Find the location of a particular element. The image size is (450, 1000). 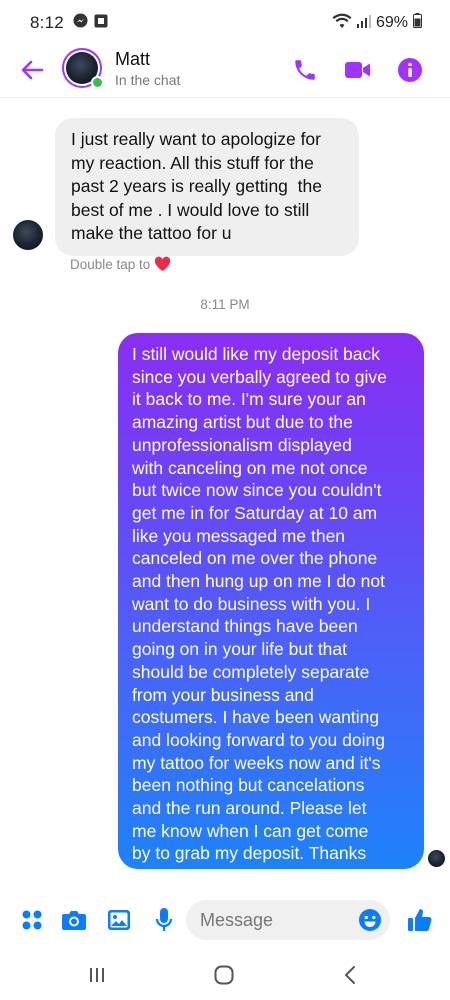

message-input-container is located at coordinates (288, 920).